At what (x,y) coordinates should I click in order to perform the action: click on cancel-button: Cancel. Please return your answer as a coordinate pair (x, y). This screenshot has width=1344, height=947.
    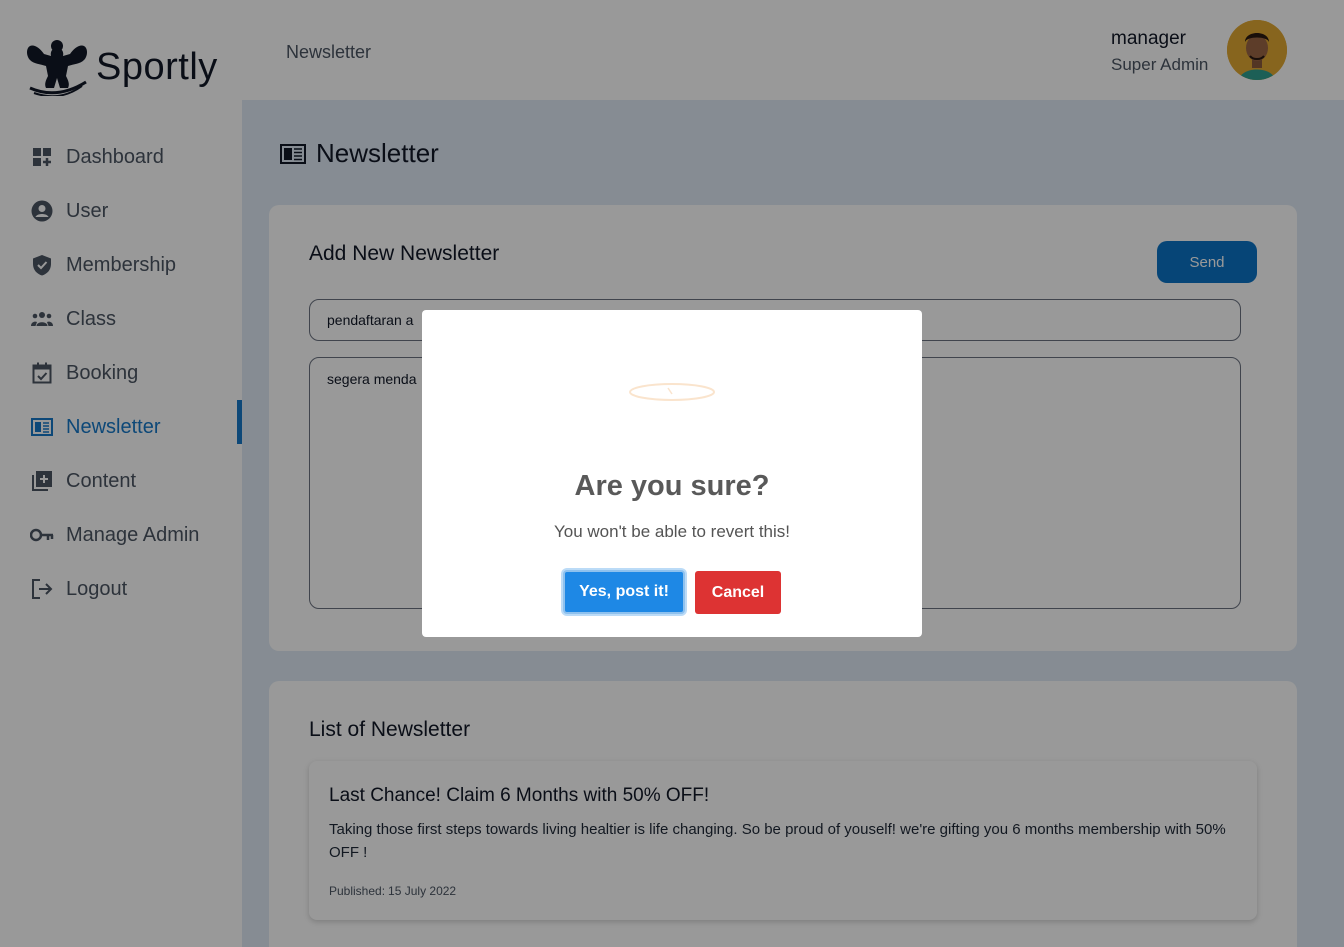
    Looking at the image, I should click on (738, 592).